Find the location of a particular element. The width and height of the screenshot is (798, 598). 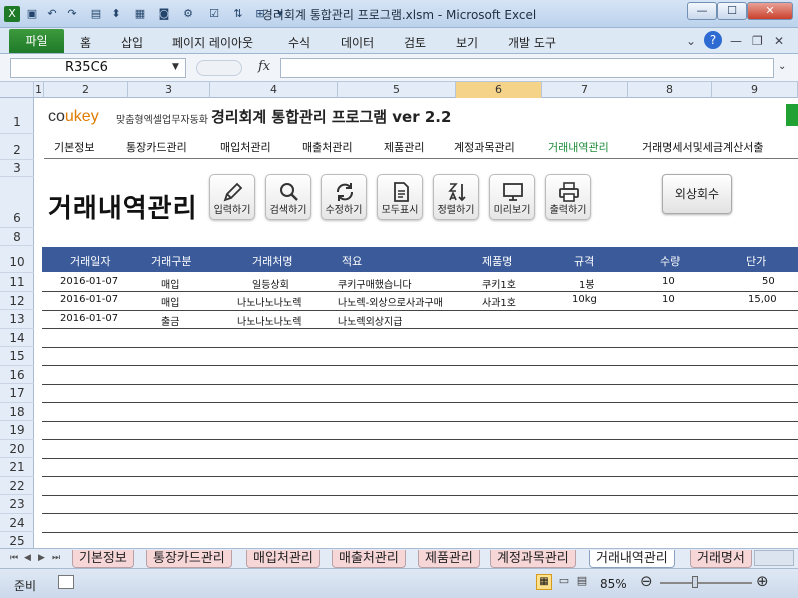

table-cell: 50 is located at coordinates (768, 281).